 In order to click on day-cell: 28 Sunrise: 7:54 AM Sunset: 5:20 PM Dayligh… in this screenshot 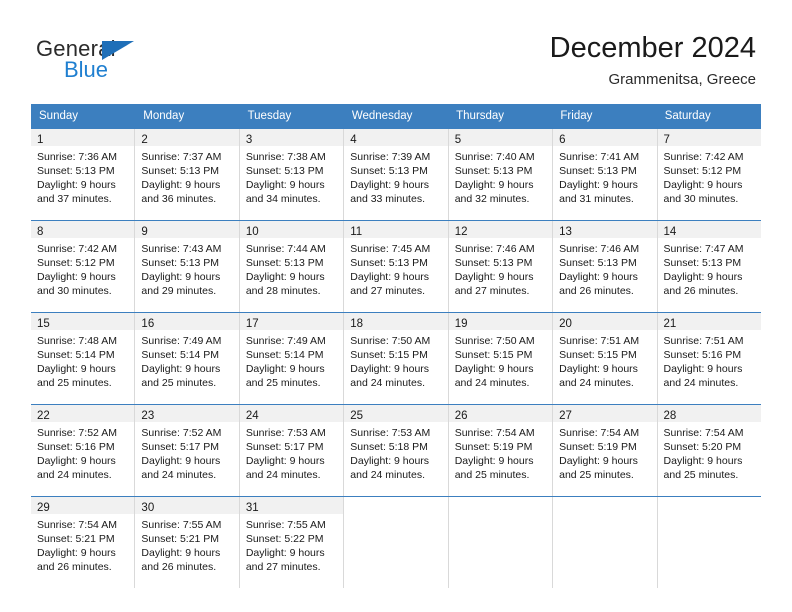, I will do `click(708, 450)`.